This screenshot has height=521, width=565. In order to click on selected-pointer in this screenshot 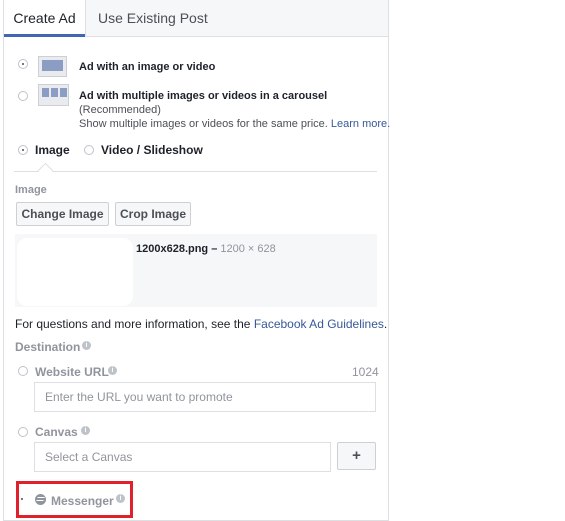, I will do `click(45, 170)`.